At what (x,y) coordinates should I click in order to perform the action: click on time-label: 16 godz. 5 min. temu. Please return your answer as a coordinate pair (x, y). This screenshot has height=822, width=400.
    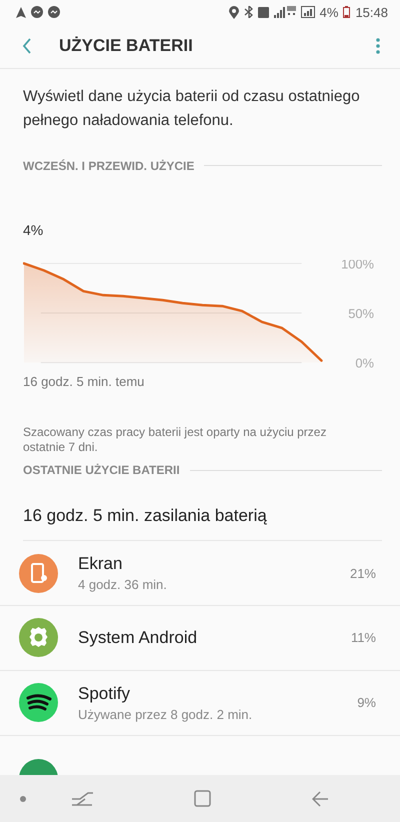
    Looking at the image, I should click on (84, 381).